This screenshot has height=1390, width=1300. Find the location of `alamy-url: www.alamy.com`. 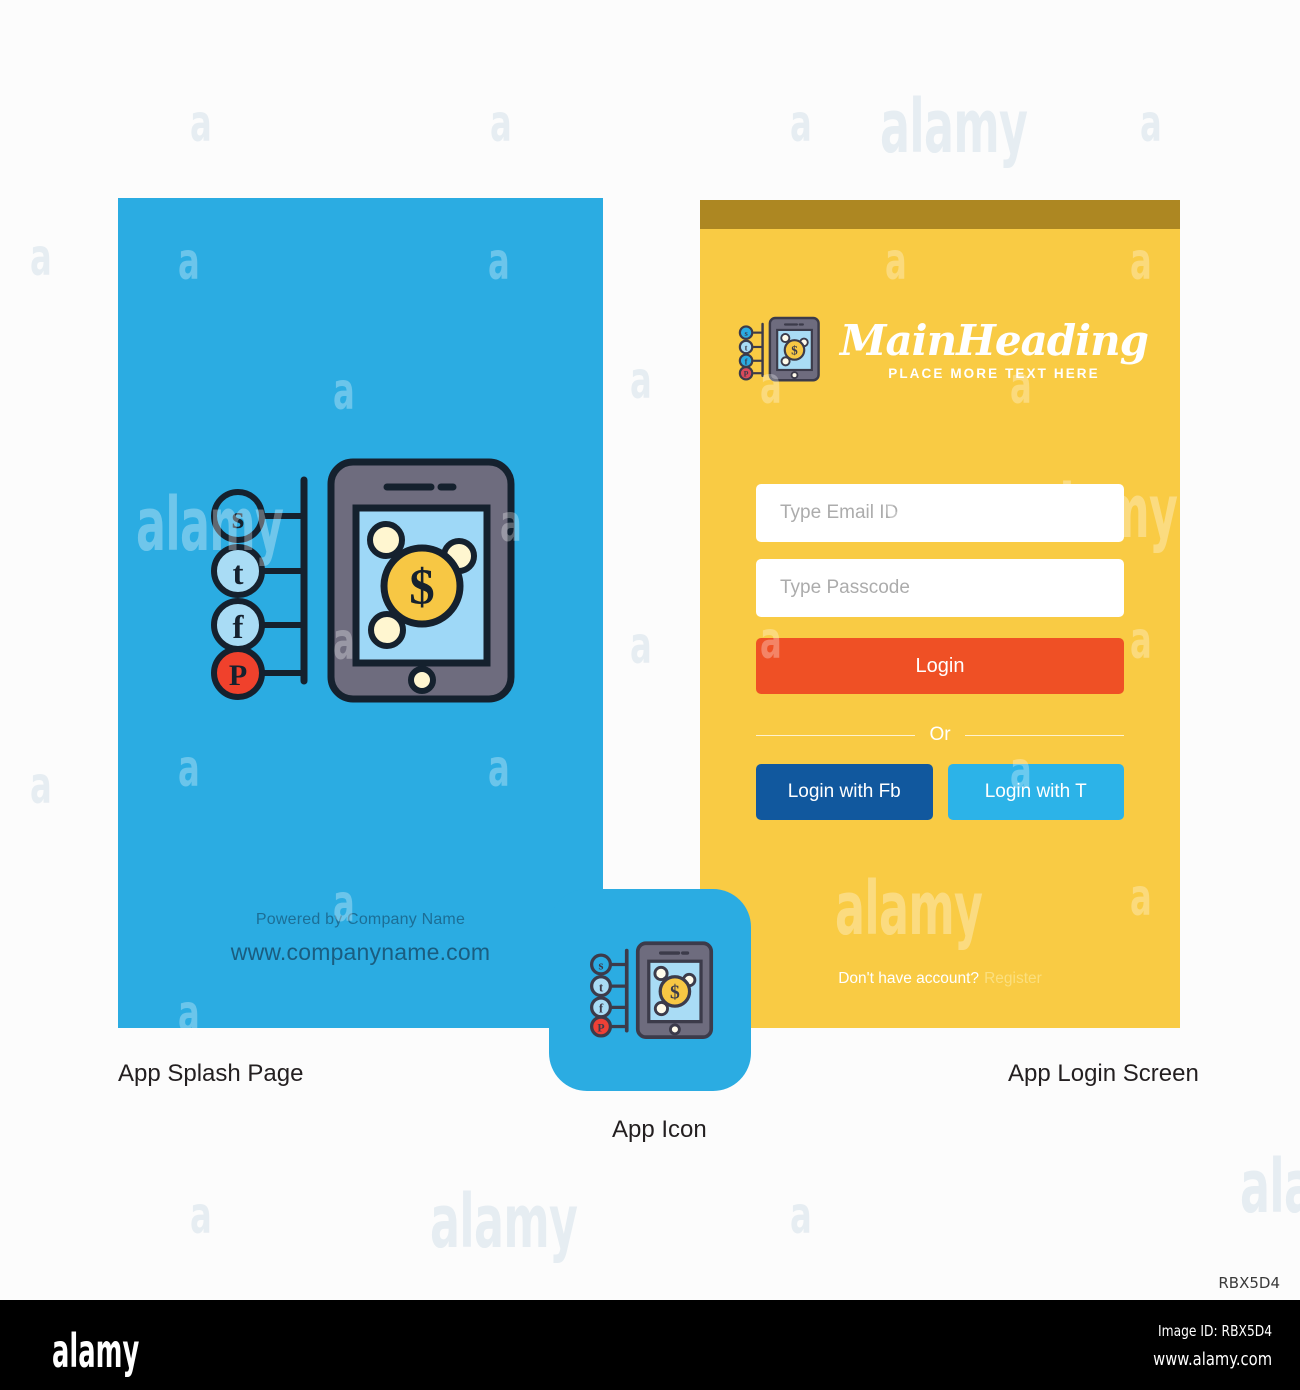

alamy-url: www.alamy.com is located at coordinates (1212, 1359).